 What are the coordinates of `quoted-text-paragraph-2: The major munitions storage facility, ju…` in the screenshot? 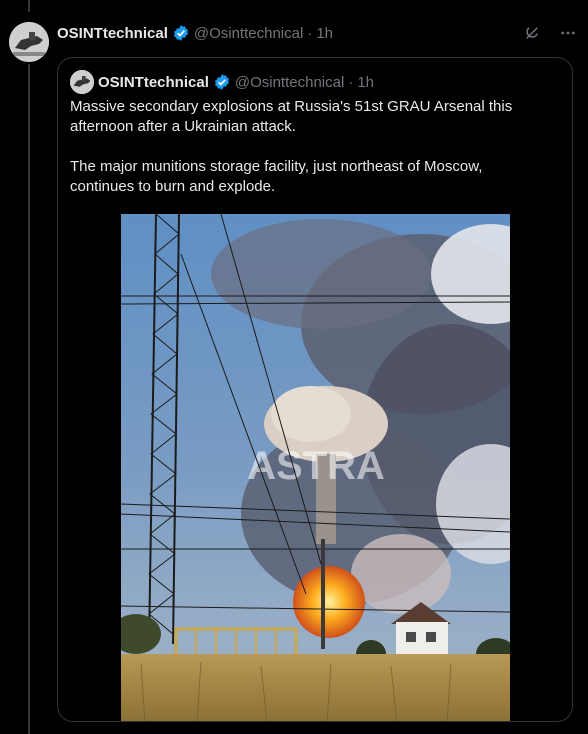 It's located at (276, 176).